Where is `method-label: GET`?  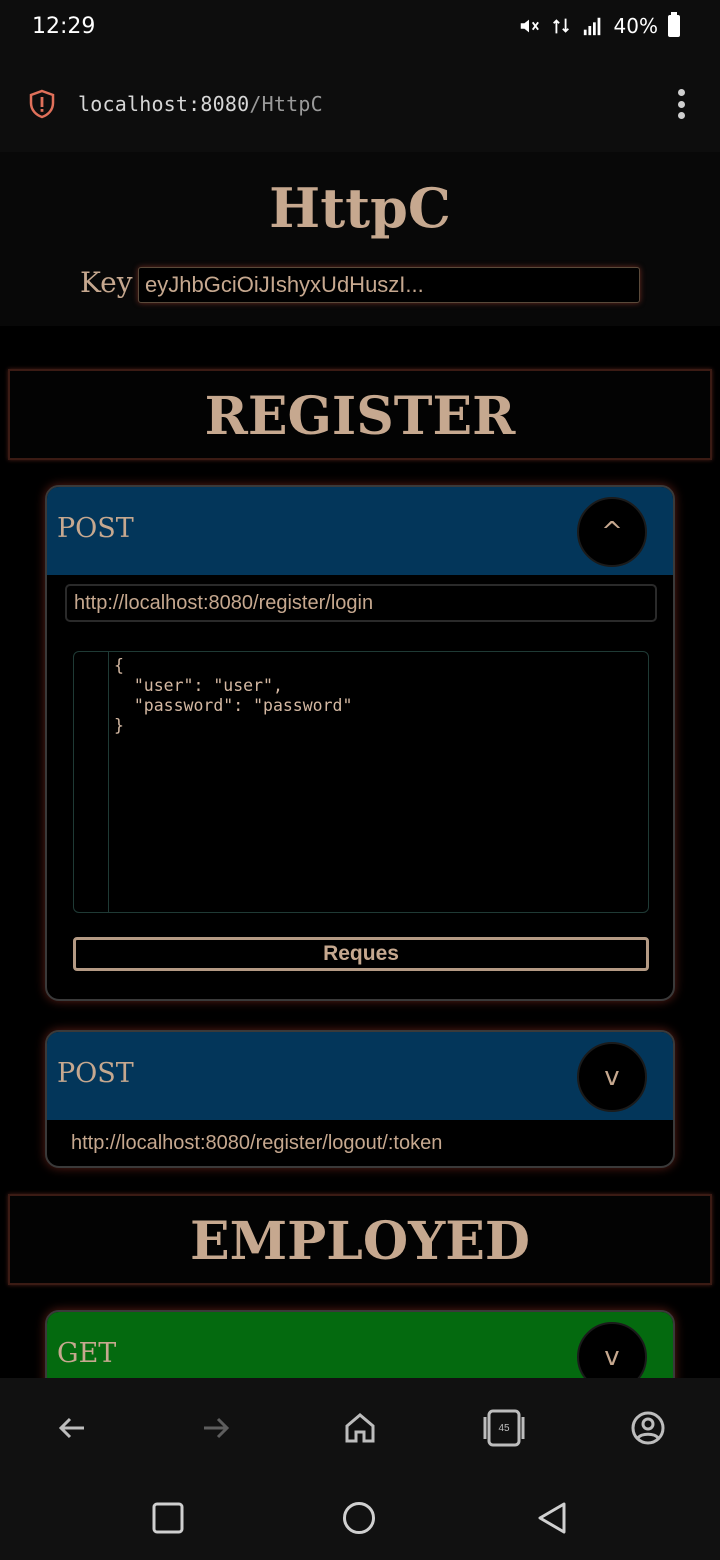 method-label: GET is located at coordinates (87, 1353).